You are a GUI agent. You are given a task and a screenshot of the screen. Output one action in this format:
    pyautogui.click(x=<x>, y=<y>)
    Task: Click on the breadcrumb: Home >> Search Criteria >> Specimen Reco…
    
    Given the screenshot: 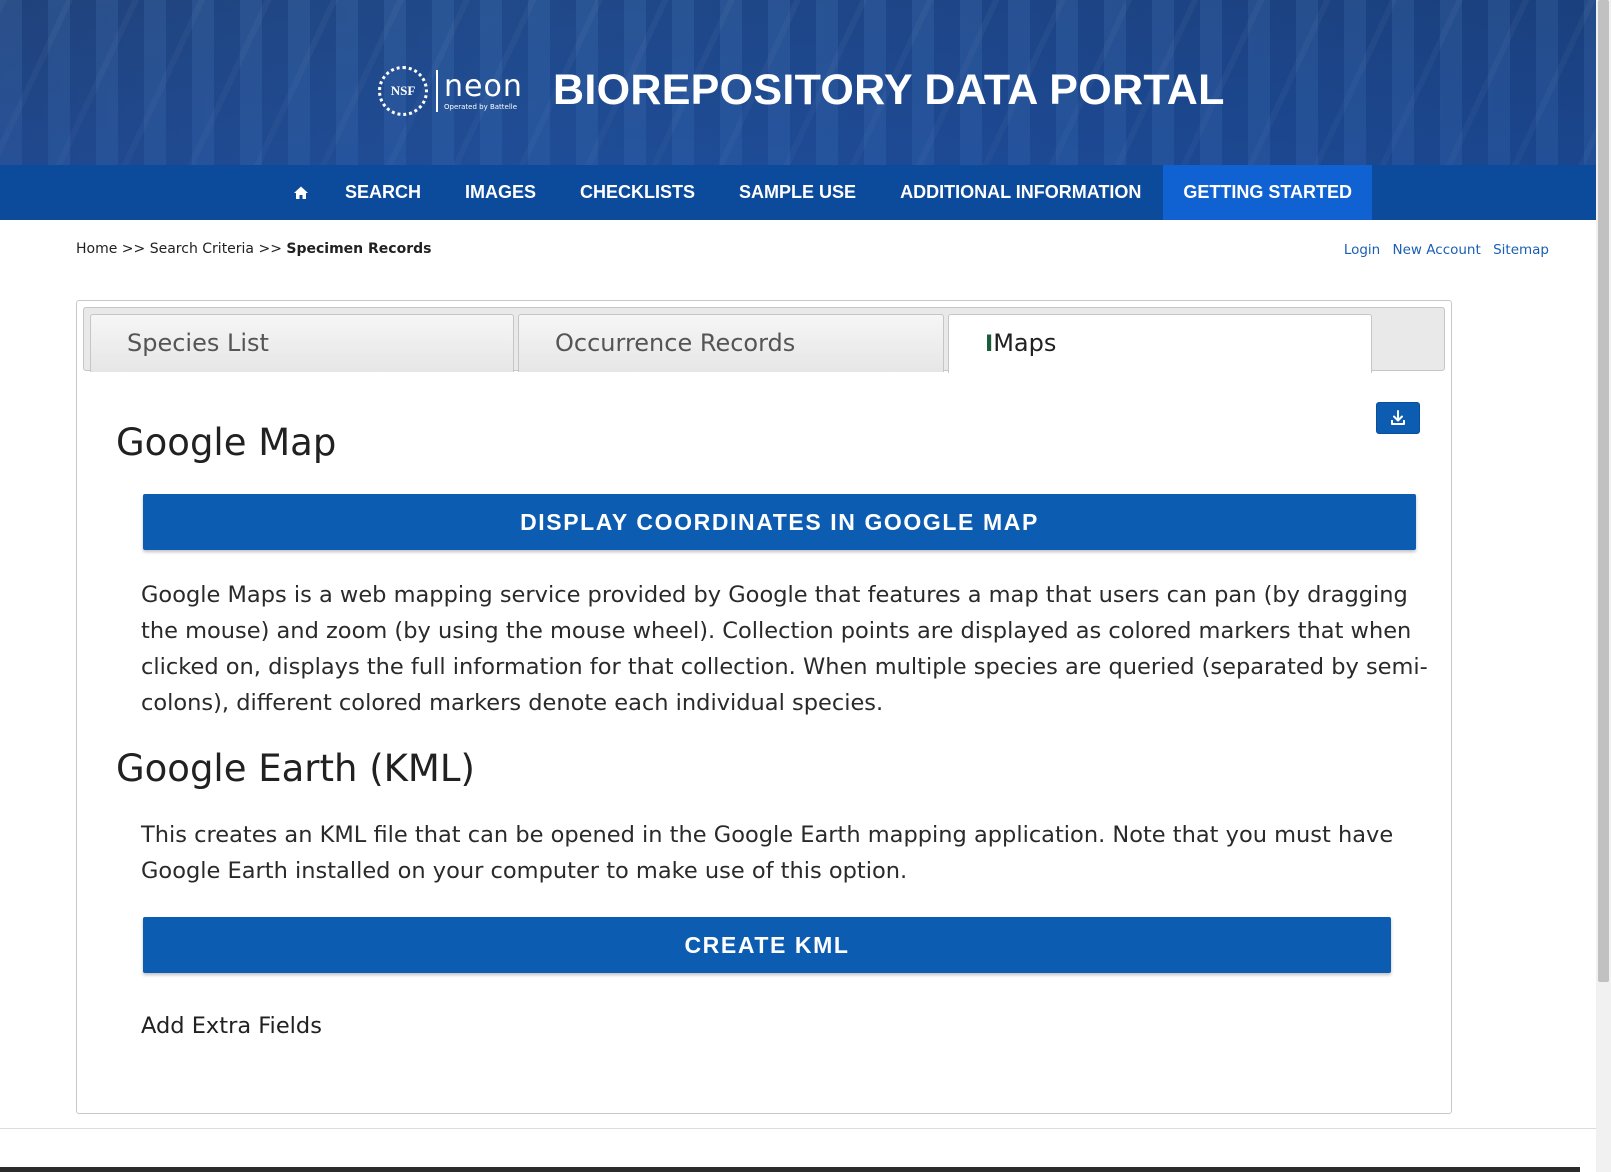 What is the action you would take?
    pyautogui.click(x=253, y=249)
    